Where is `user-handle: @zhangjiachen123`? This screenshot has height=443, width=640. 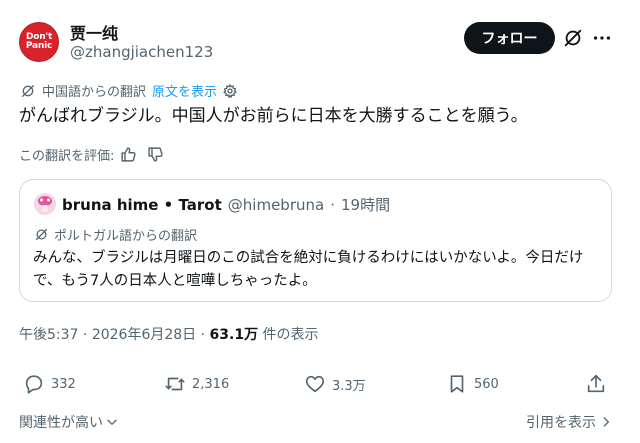 user-handle: @zhangjiachen123 is located at coordinates (141, 52).